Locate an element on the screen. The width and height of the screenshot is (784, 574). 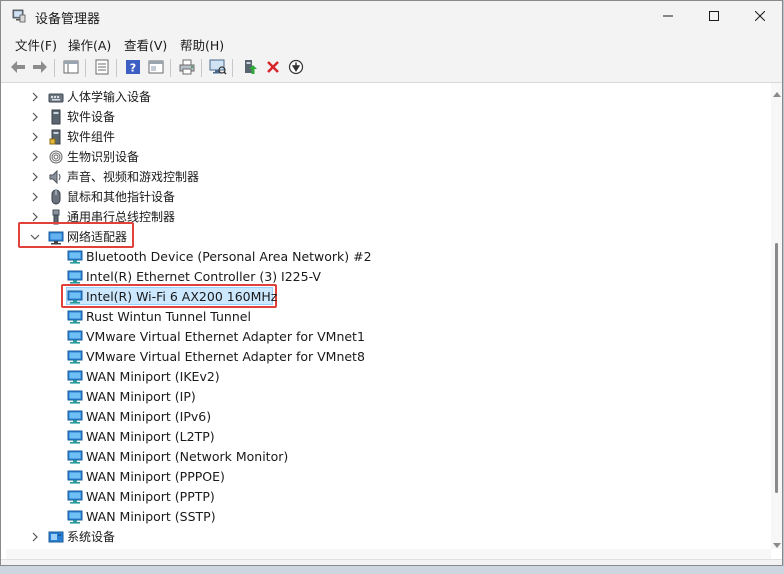
device-label: WAN Miniport (PPTP) is located at coordinates (150, 496).